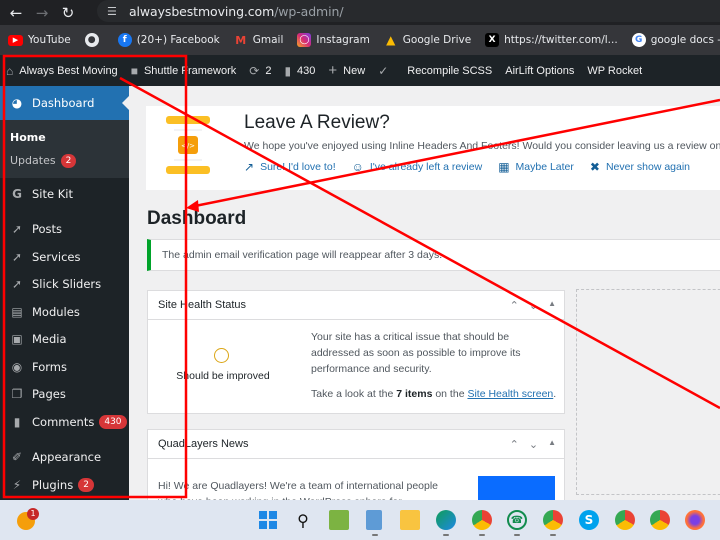  Describe the element at coordinates (221, 355) in the screenshot. I see `health-status-circle-icon` at that location.